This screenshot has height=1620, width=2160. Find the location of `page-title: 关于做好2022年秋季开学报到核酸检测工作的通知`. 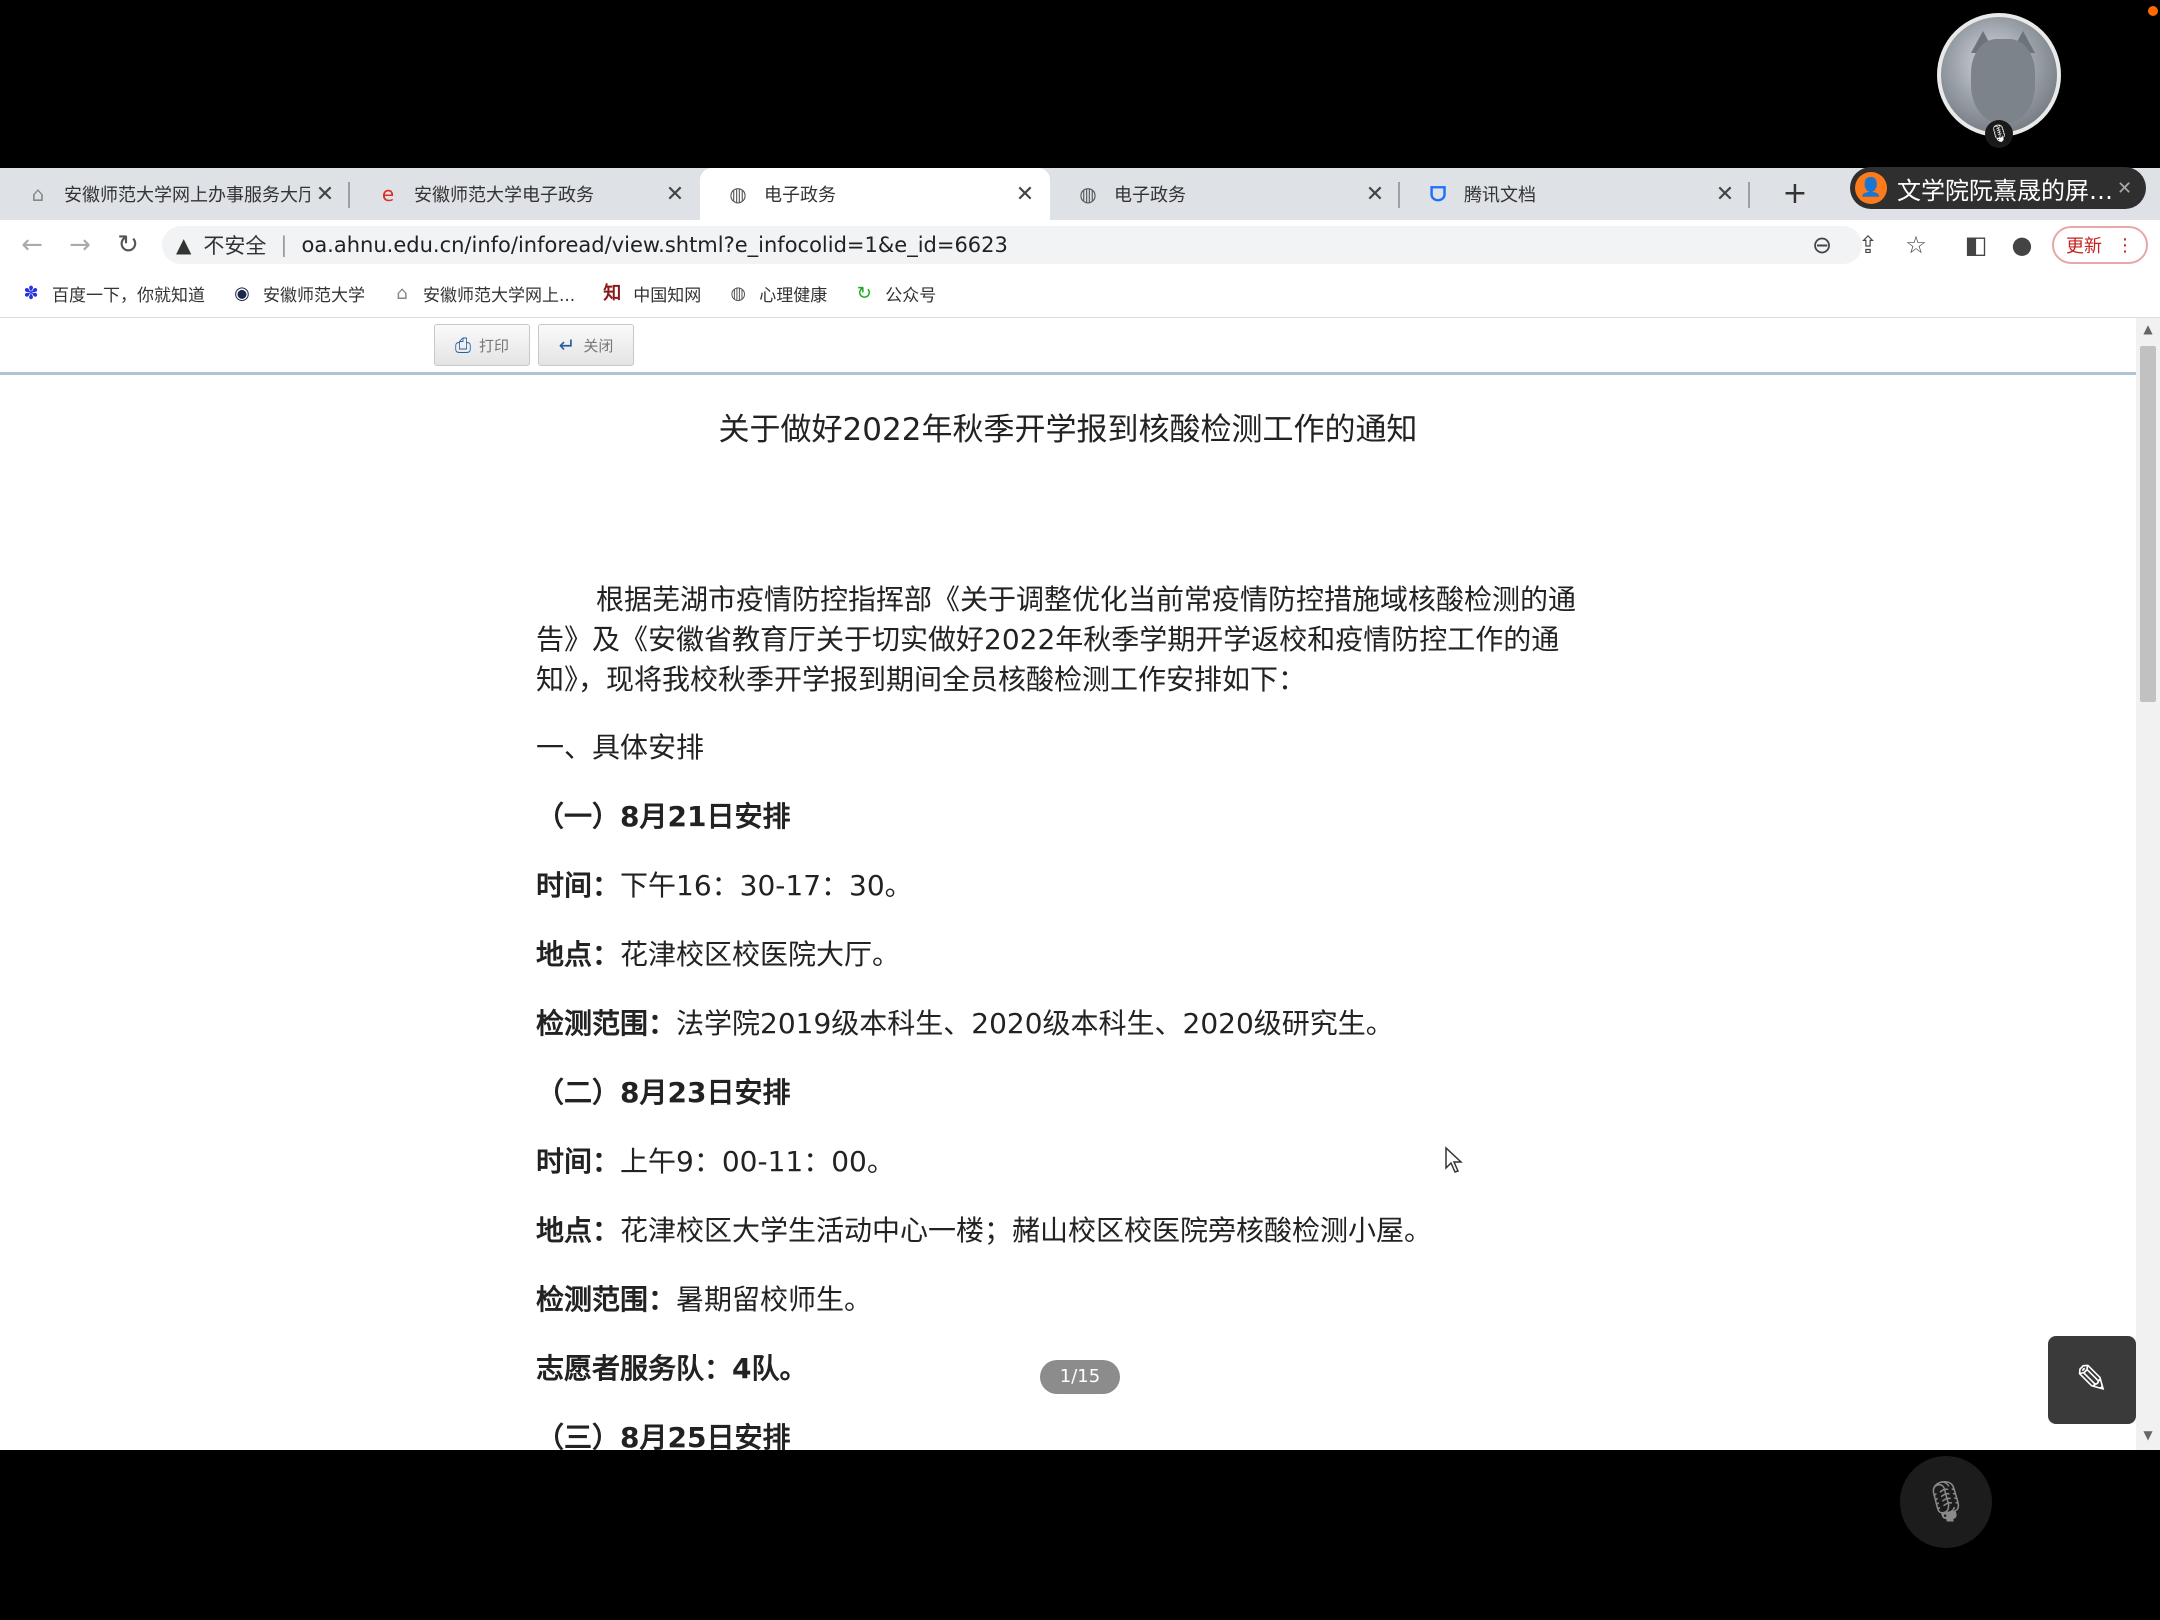

page-title: 关于做好2022年秋季开学报到核酸检测工作的通知 is located at coordinates (1068, 430).